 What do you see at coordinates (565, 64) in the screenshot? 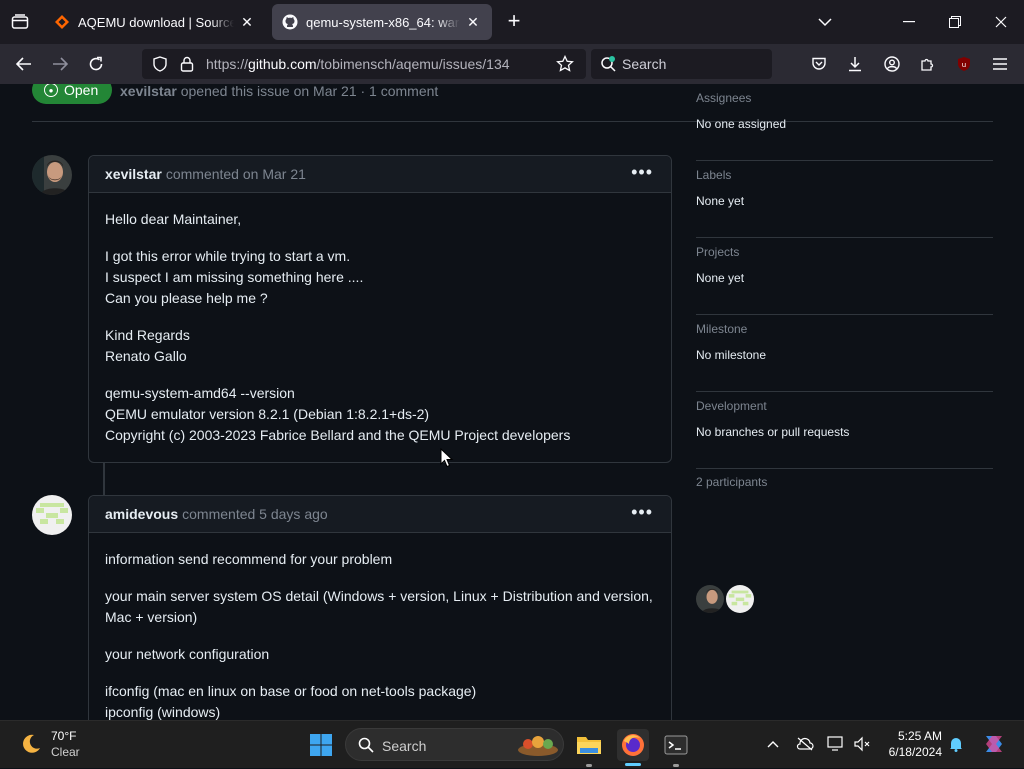
I see `bookmark-star-icon` at bounding box center [565, 64].